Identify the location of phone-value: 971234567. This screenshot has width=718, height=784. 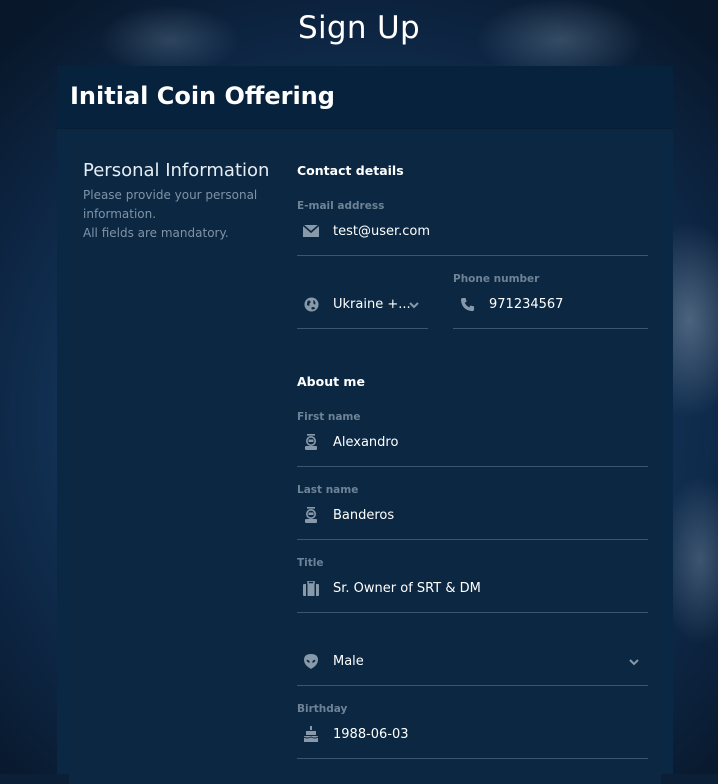
(526, 304).